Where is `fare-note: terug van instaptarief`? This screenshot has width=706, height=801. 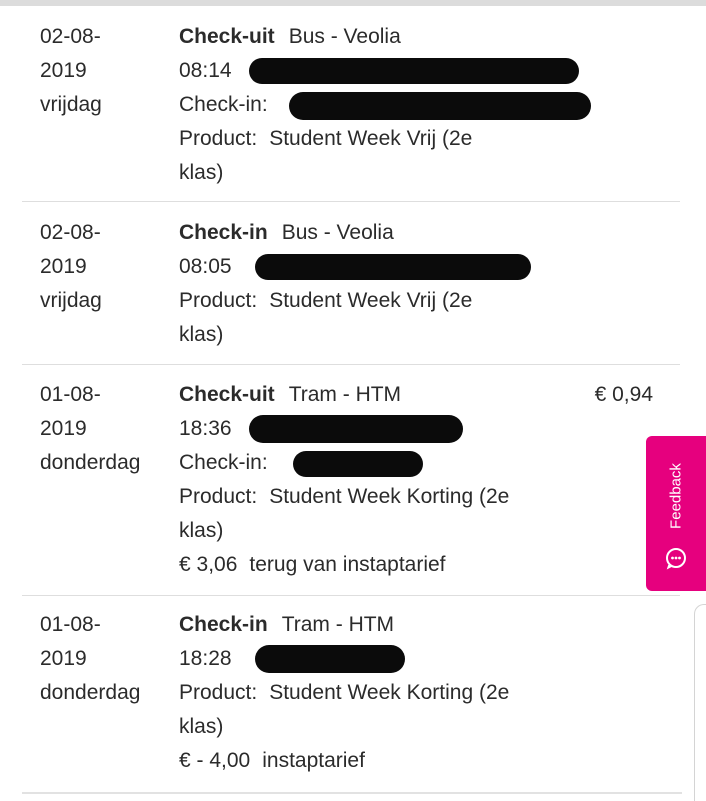 fare-note: terug van instaptarief is located at coordinates (347, 564).